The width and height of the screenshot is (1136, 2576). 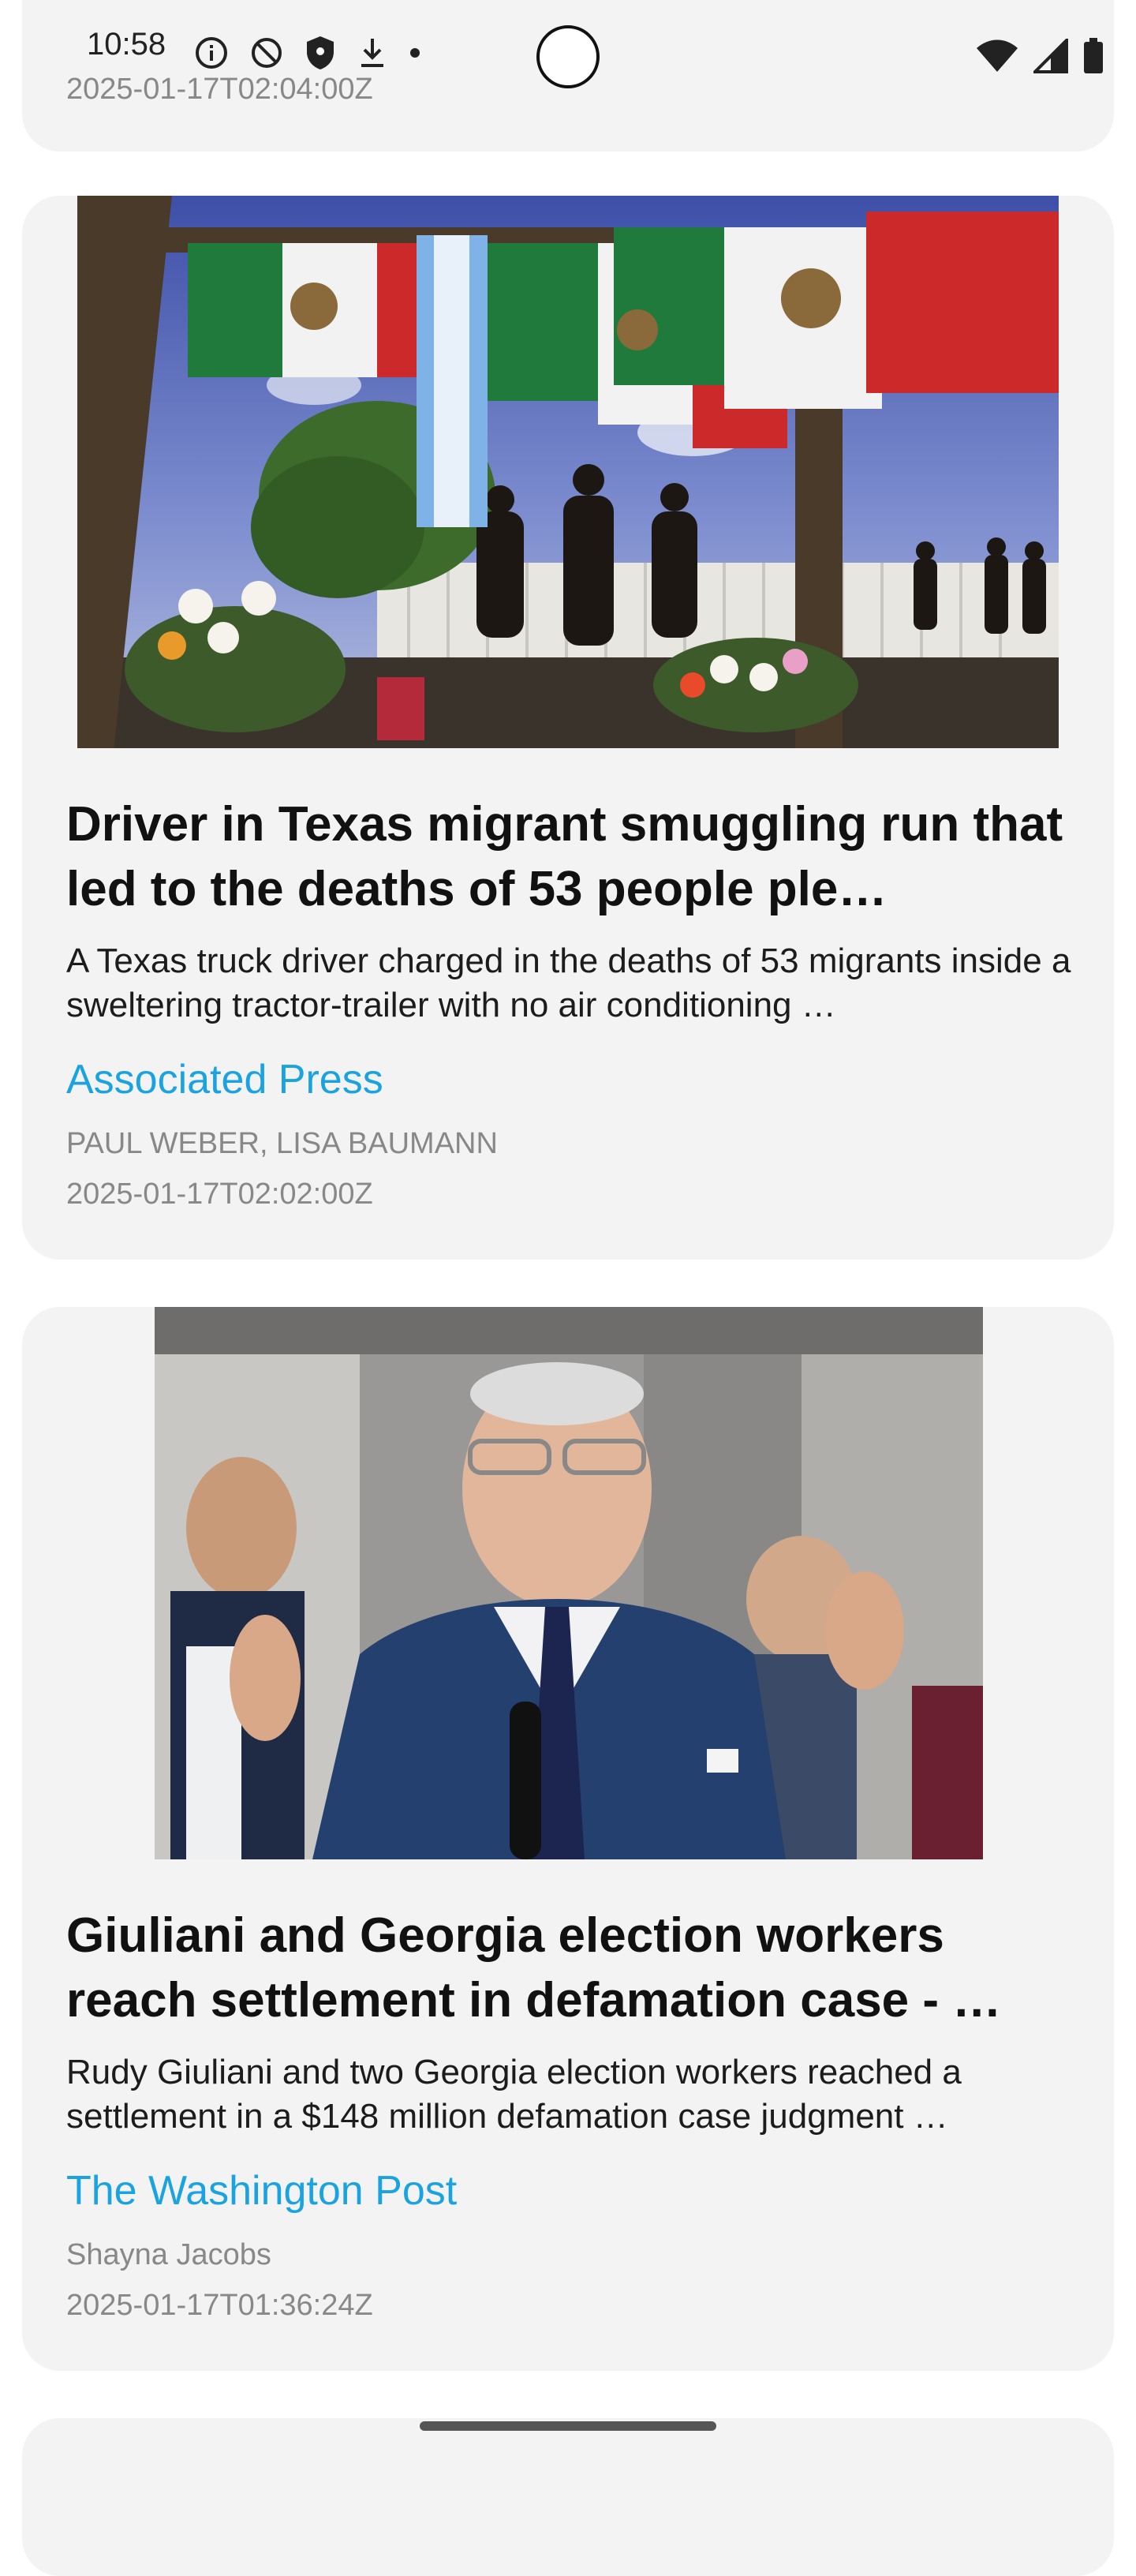 What do you see at coordinates (321, 53) in the screenshot?
I see `shield-icon` at bounding box center [321, 53].